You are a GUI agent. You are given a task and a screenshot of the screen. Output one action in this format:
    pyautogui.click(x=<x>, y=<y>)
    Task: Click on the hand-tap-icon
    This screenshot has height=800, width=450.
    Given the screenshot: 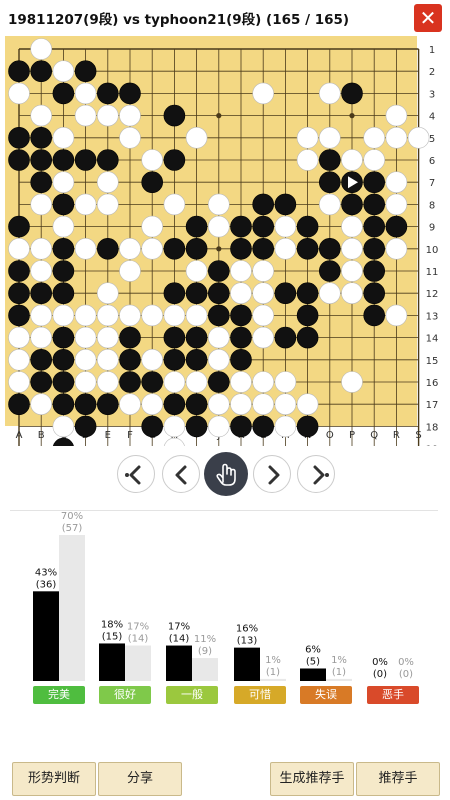 What is the action you would take?
    pyautogui.click(x=226, y=474)
    